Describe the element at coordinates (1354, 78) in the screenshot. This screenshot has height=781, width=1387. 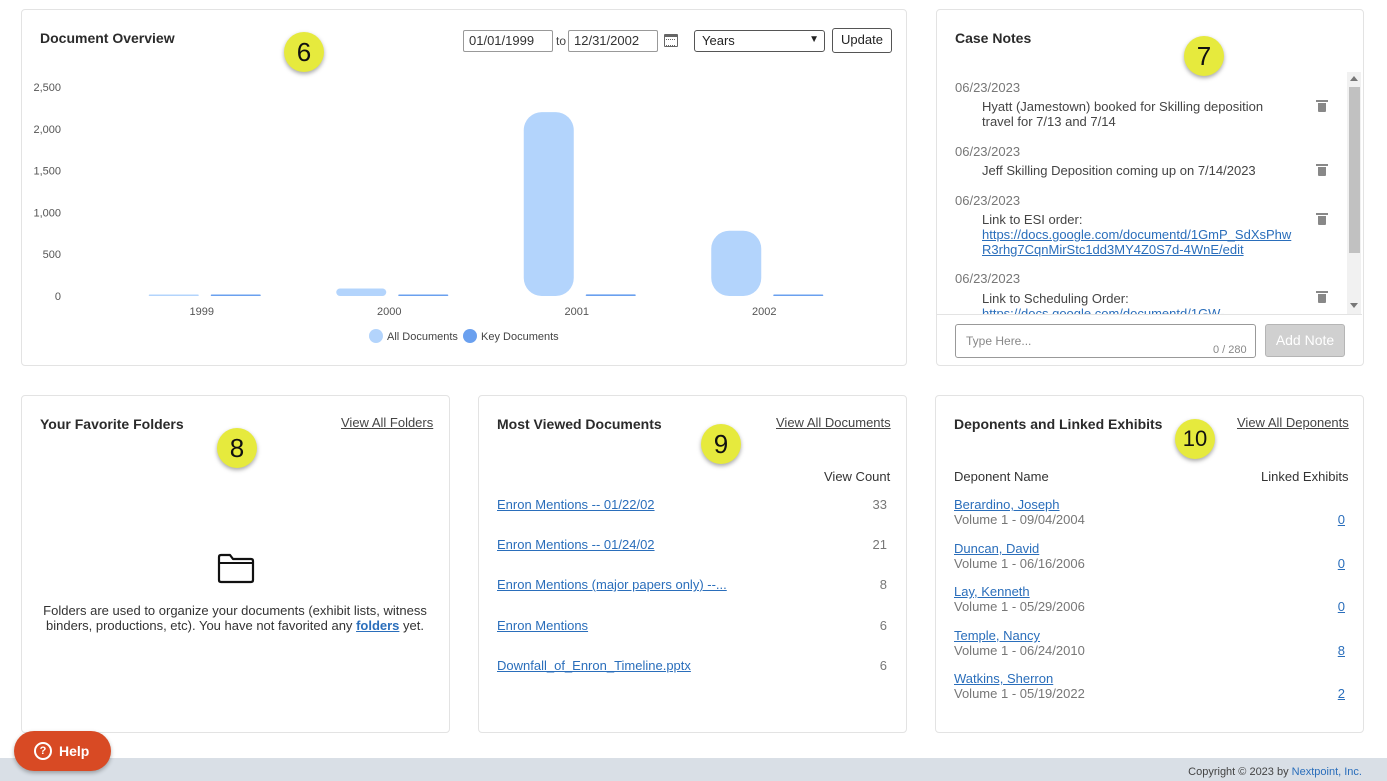
I see `scroll-up-icon` at that location.